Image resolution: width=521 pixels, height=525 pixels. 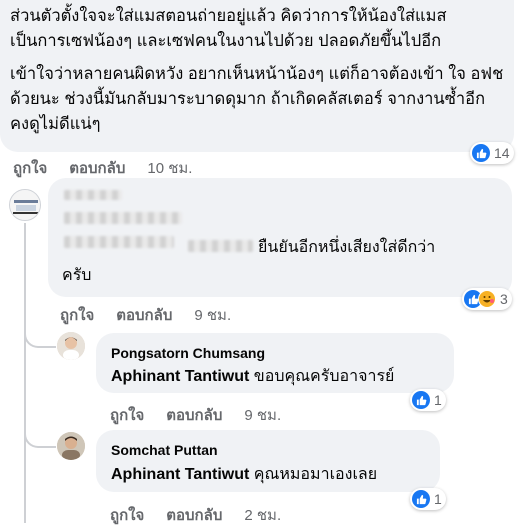 I want to click on reply-2-actions: ถูกใจ ตอบกลับ 9 ชม., so click(x=195, y=415).